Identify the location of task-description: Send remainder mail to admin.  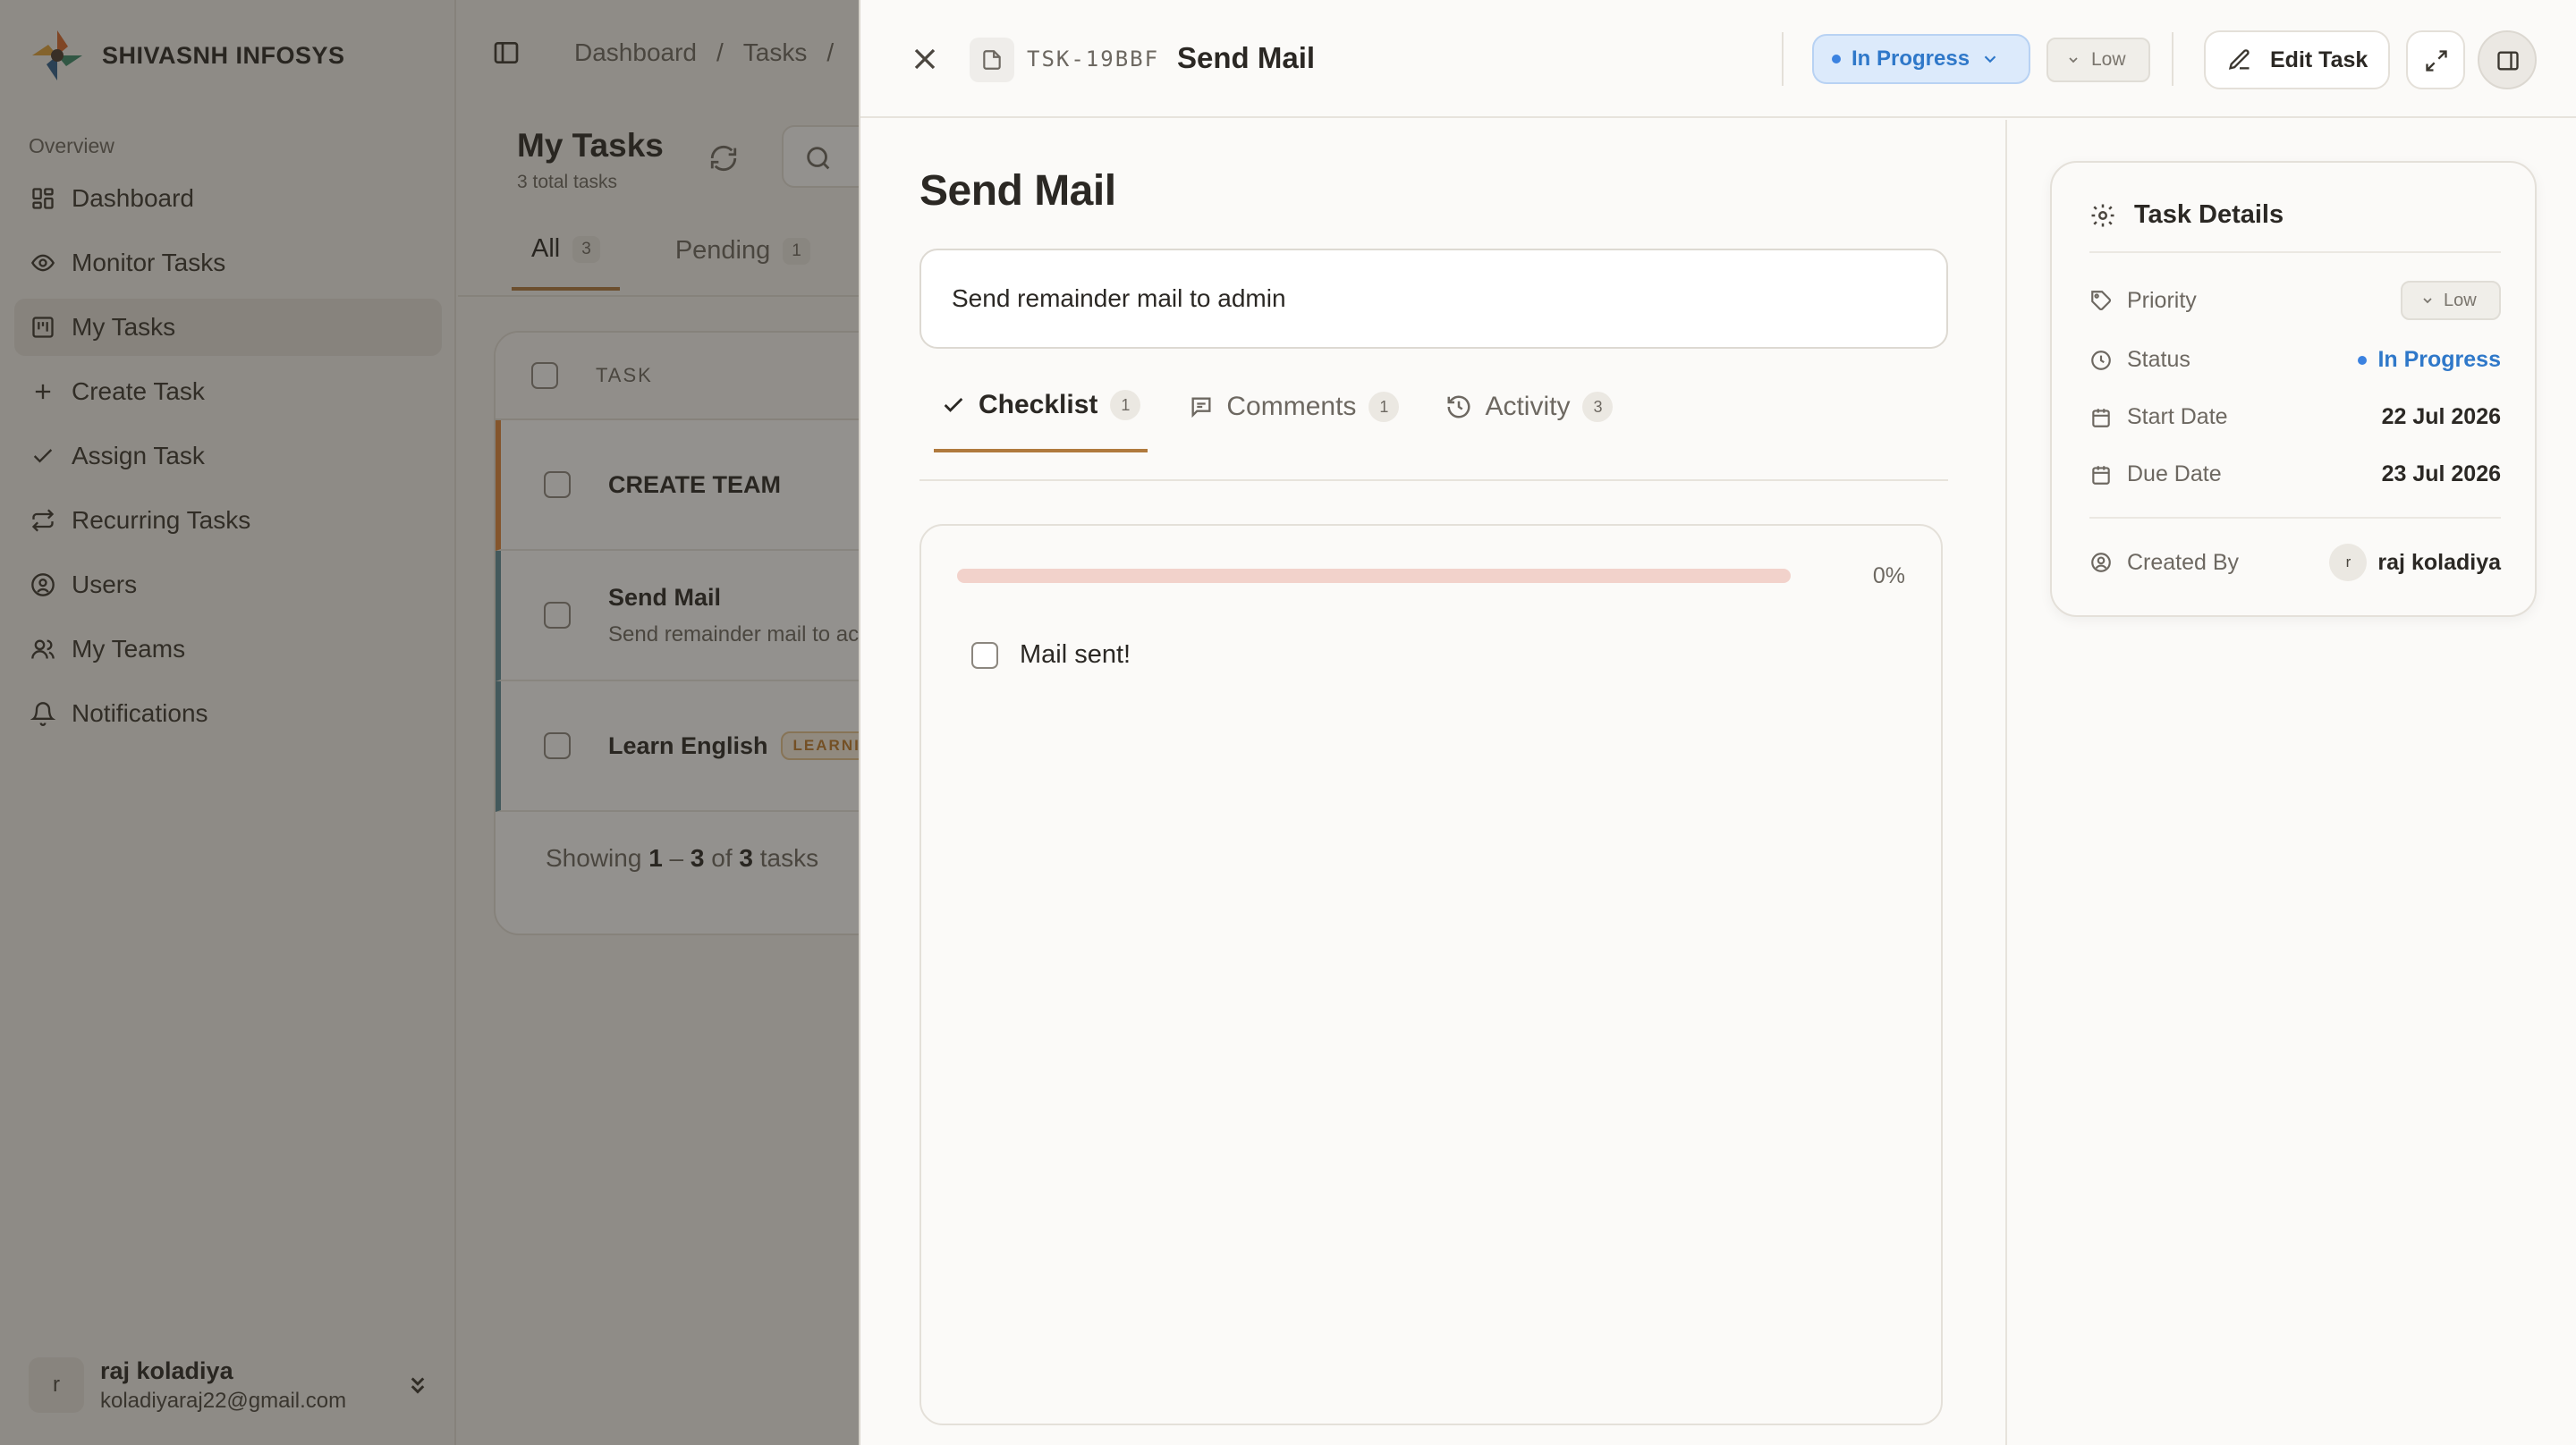
(1433, 299).